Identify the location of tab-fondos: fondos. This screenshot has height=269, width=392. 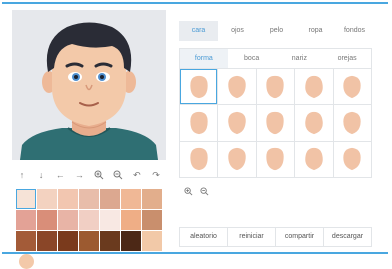
(354, 31).